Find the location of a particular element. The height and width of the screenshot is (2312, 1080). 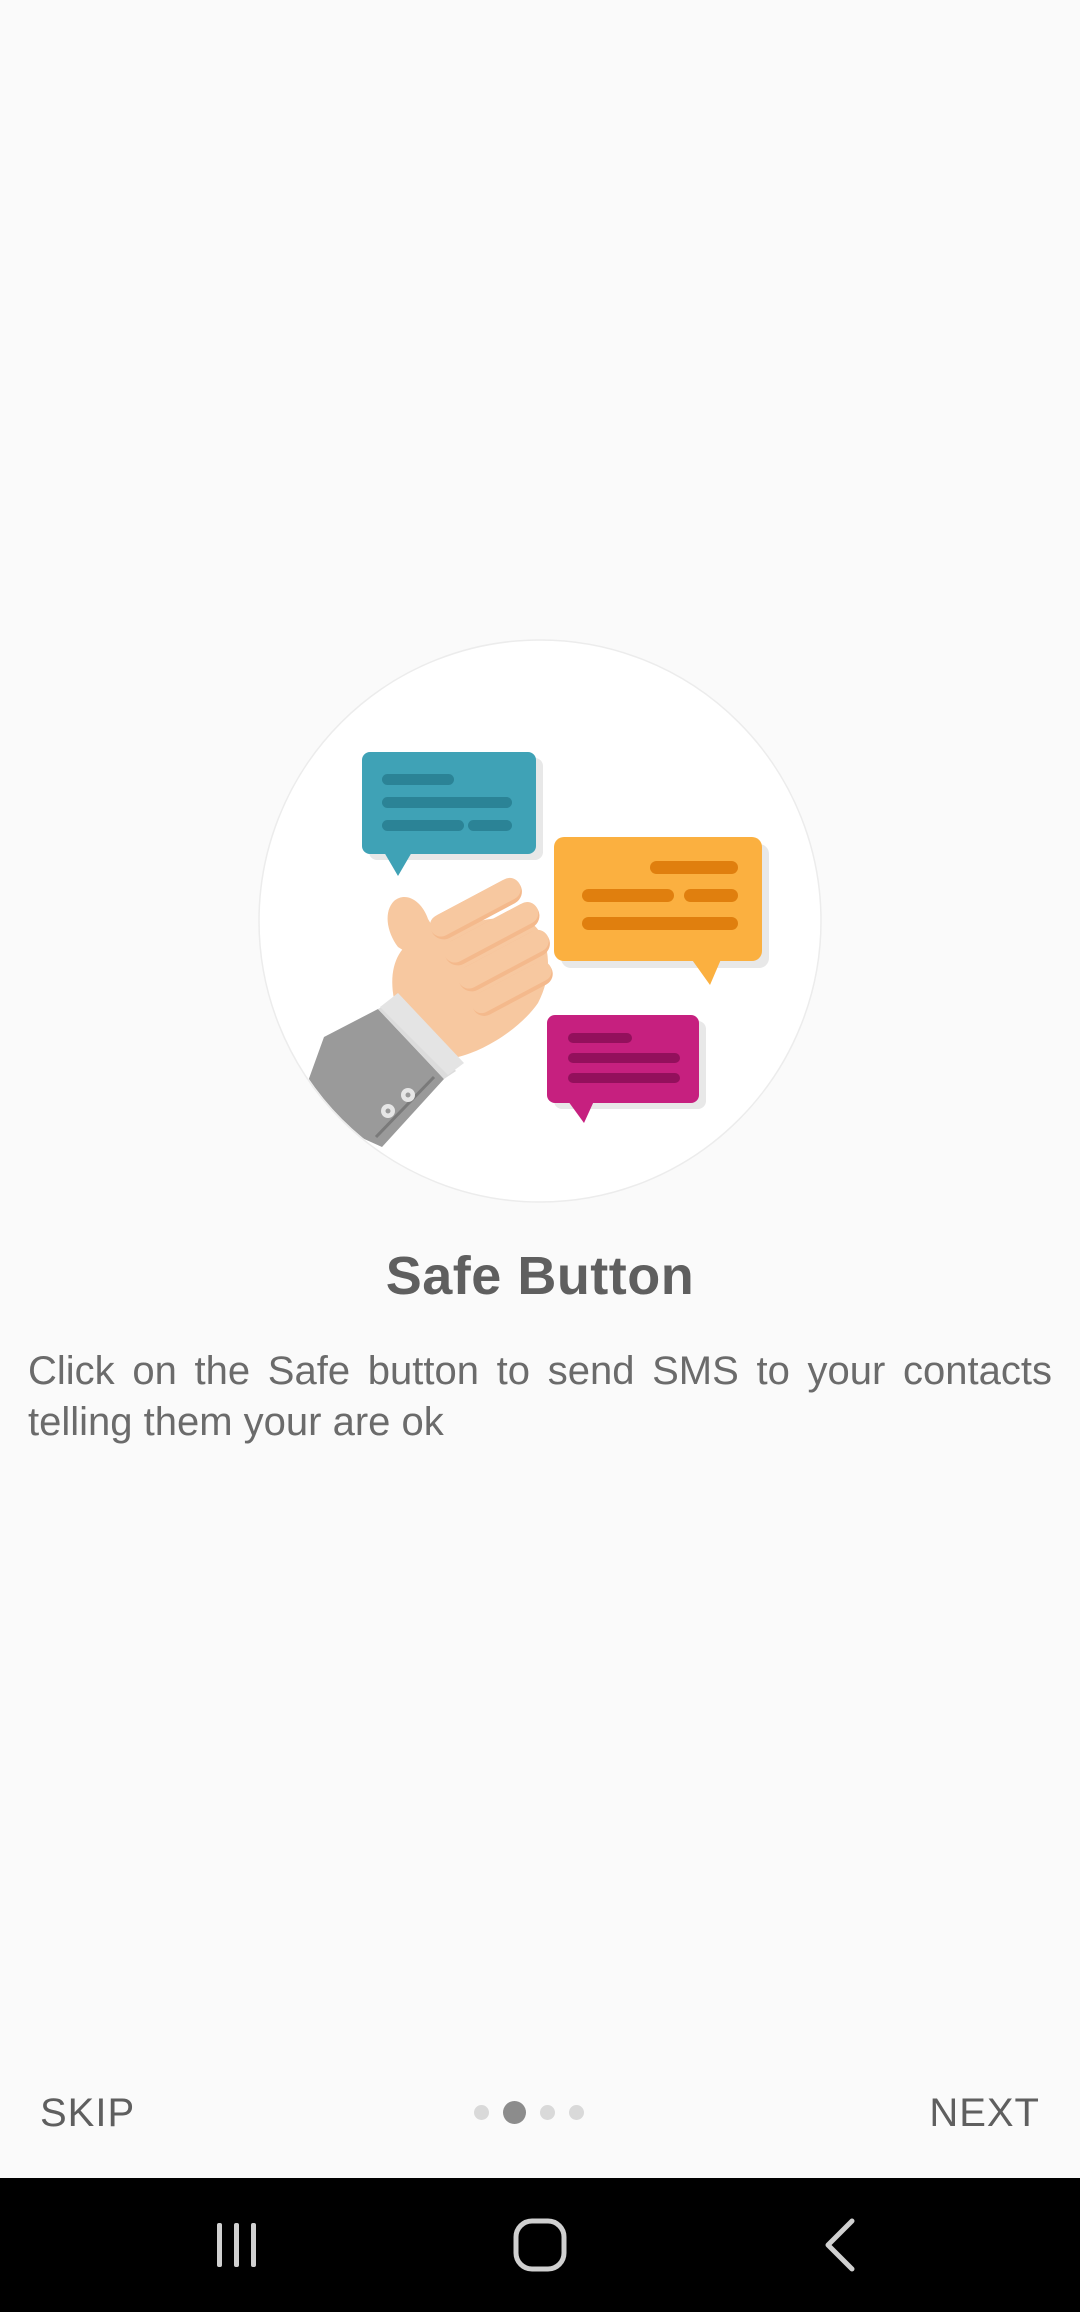

recents-icon is located at coordinates (236, 2245).